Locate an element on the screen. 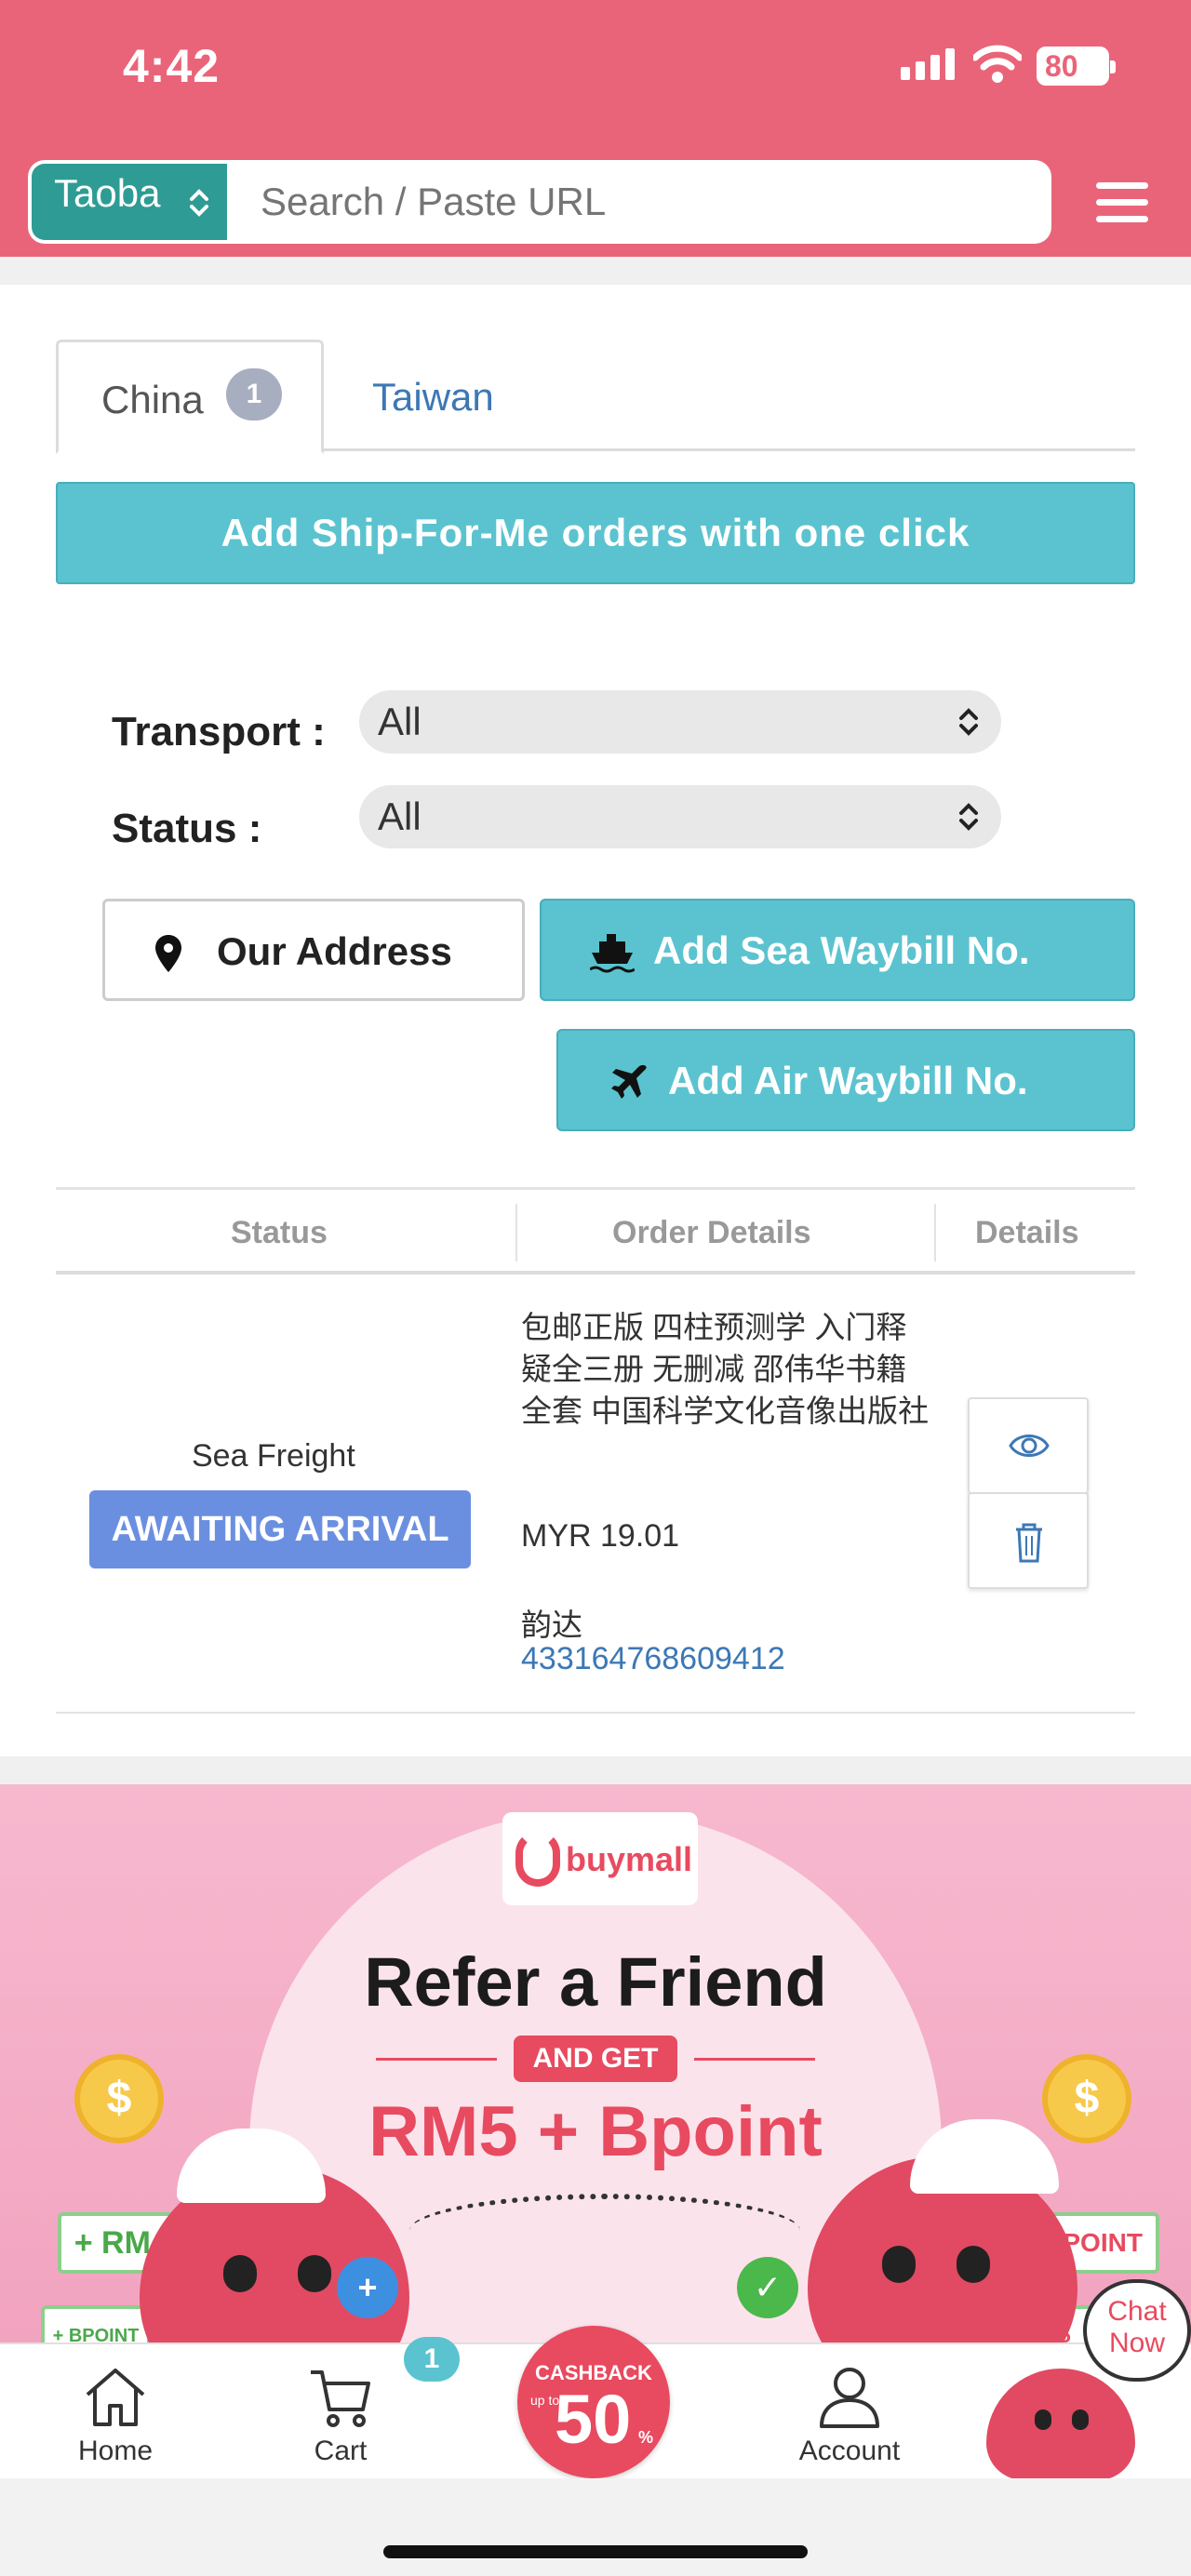 The width and height of the screenshot is (1191, 2576). add-sea-waybill-button: Add Sea Waybill No. is located at coordinates (837, 950).